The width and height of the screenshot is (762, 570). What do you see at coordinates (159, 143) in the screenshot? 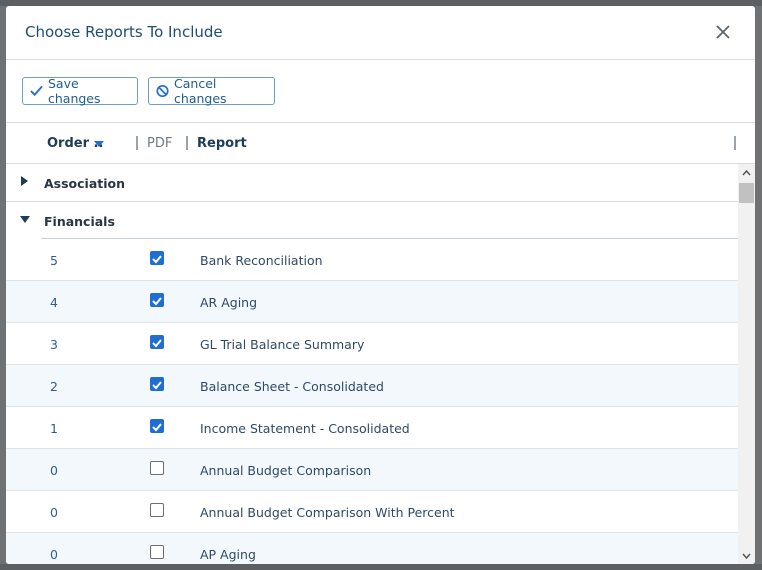
I see `pdf-column-header: PDF` at bounding box center [159, 143].